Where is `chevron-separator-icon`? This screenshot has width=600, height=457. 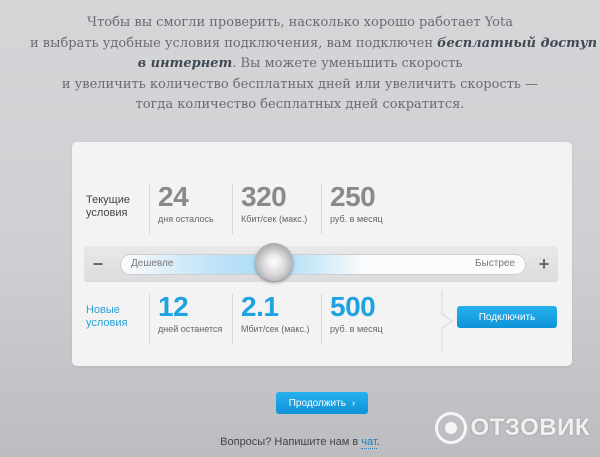
chevron-separator-icon is located at coordinates (447, 321).